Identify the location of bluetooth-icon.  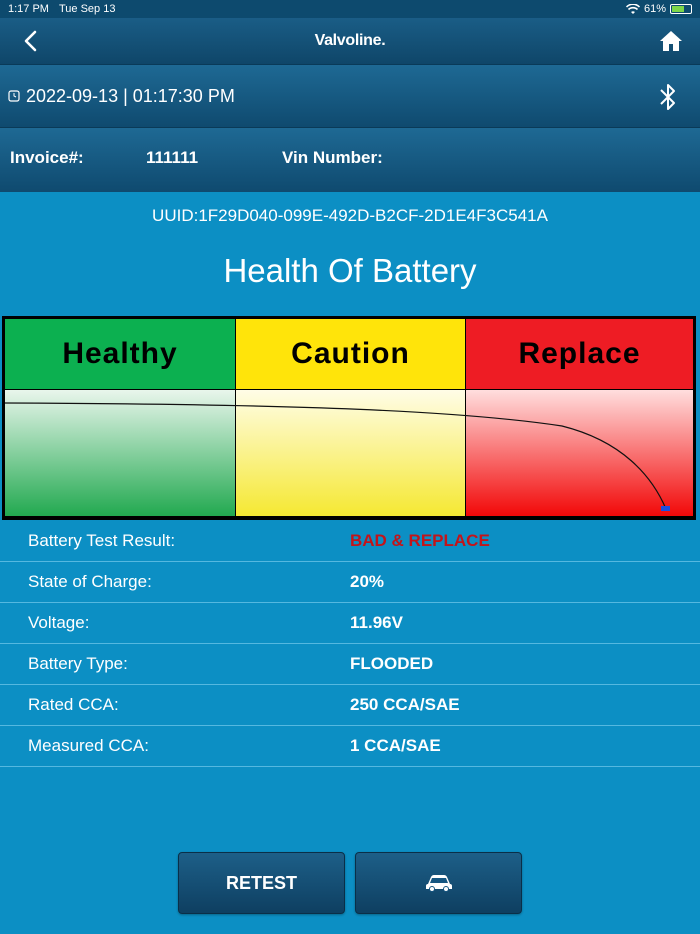
(668, 97).